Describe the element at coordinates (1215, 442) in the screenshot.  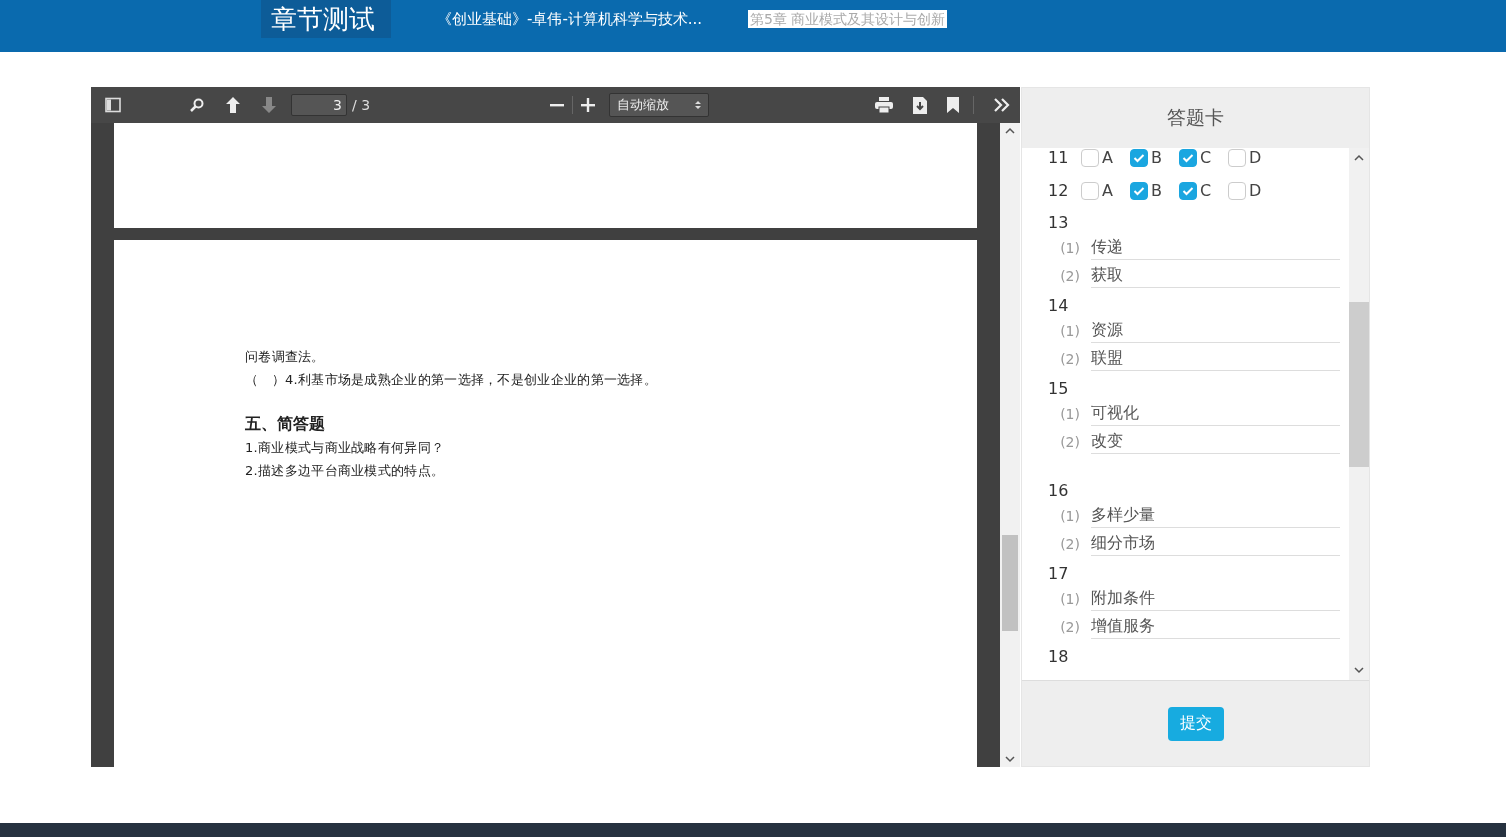
I see `answer-field: 改变` at that location.